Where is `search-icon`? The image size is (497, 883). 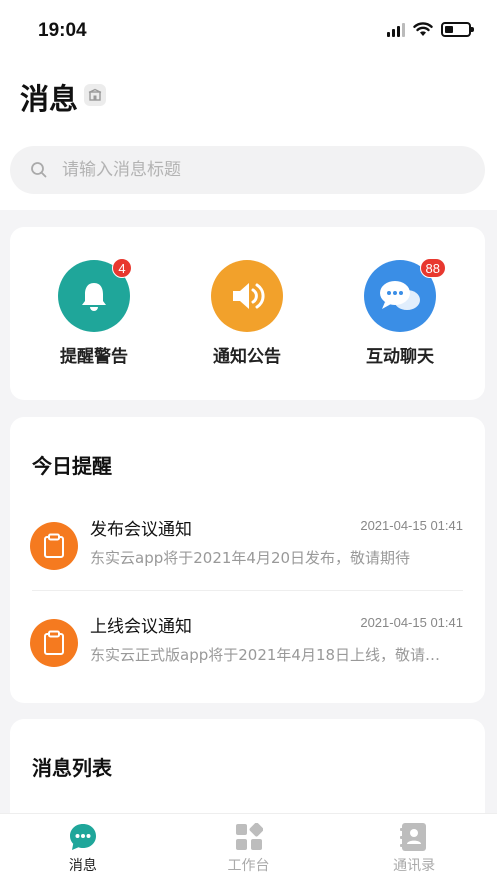 search-icon is located at coordinates (39, 170).